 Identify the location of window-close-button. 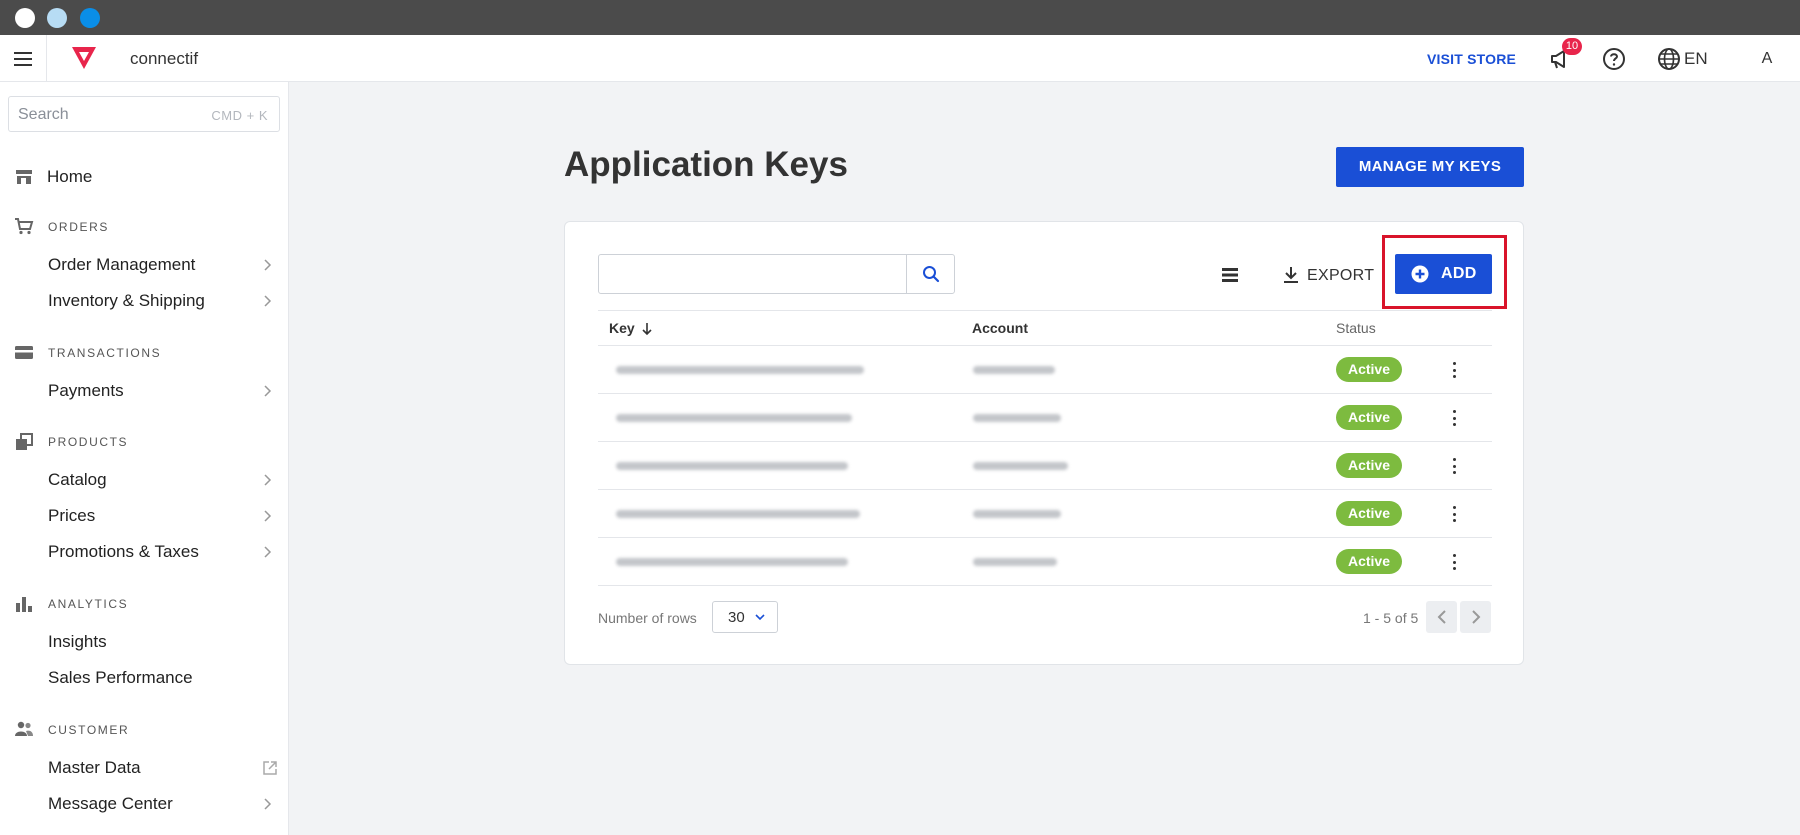
(25, 18).